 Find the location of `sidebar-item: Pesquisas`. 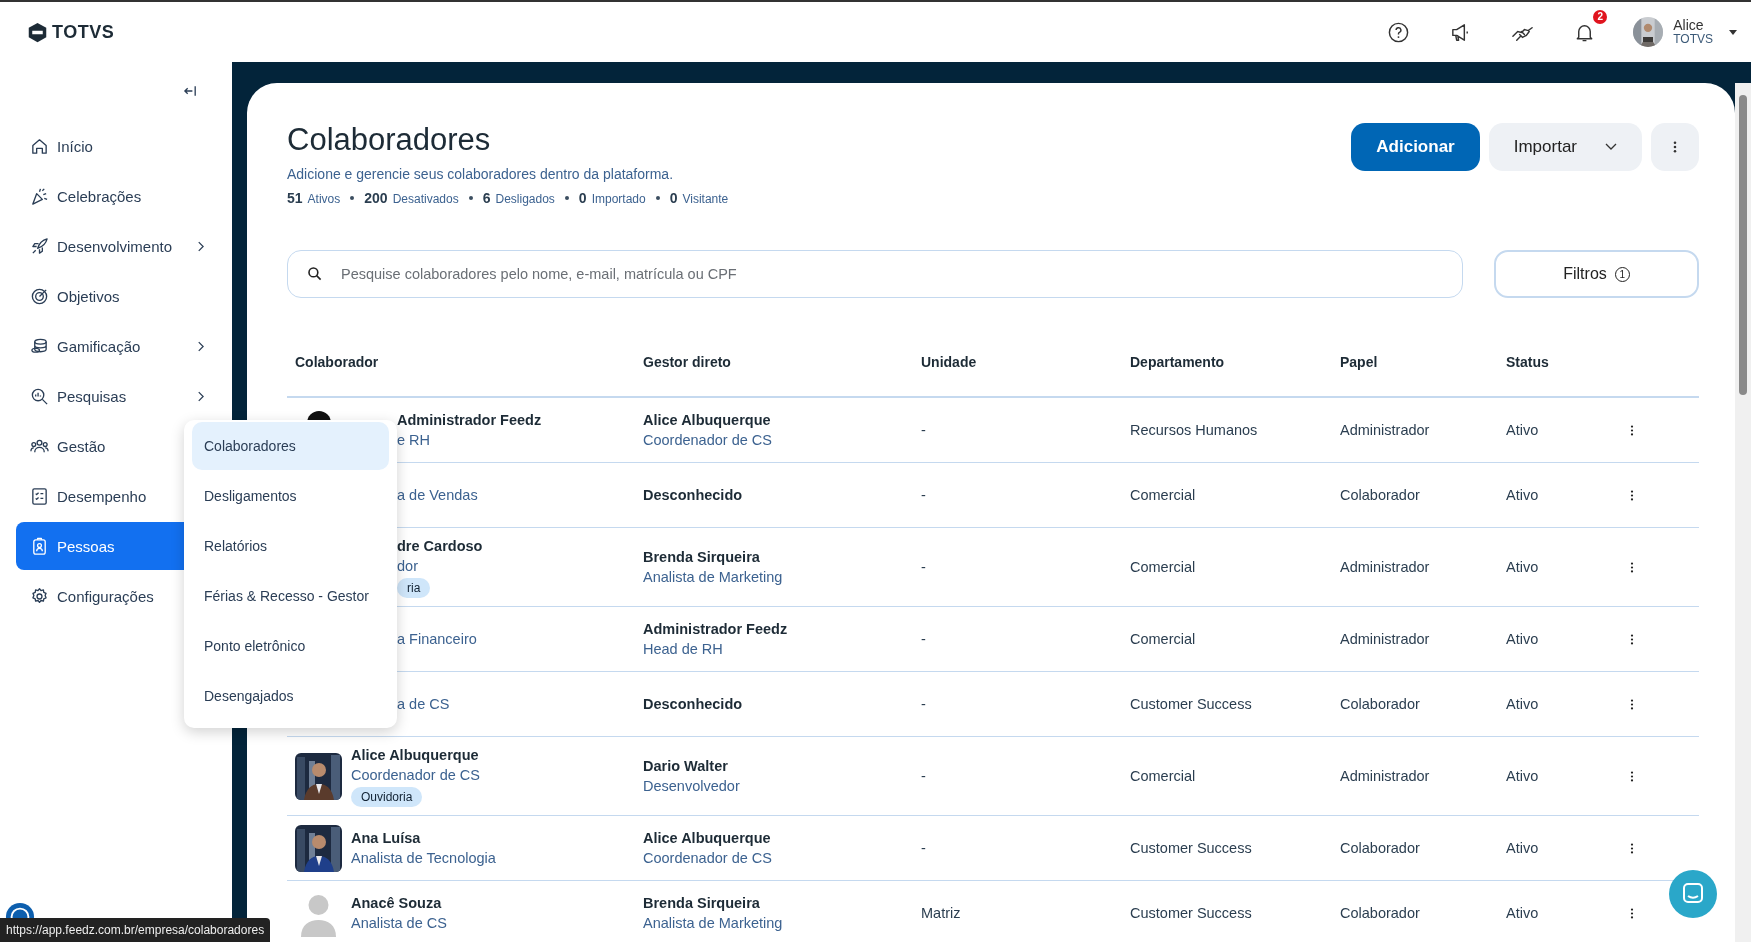

sidebar-item: Pesquisas is located at coordinates (116, 396).